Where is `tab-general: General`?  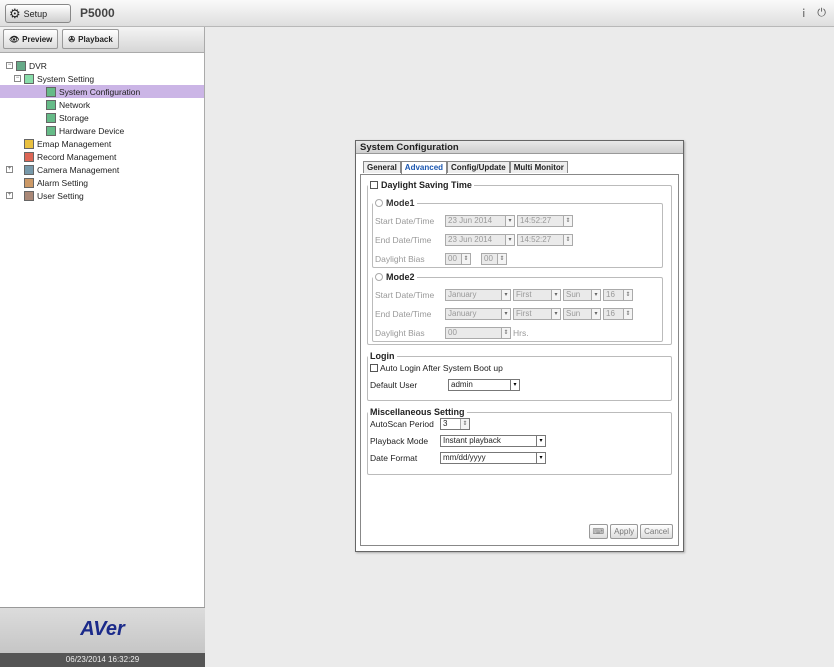
tab-general: General is located at coordinates (382, 167).